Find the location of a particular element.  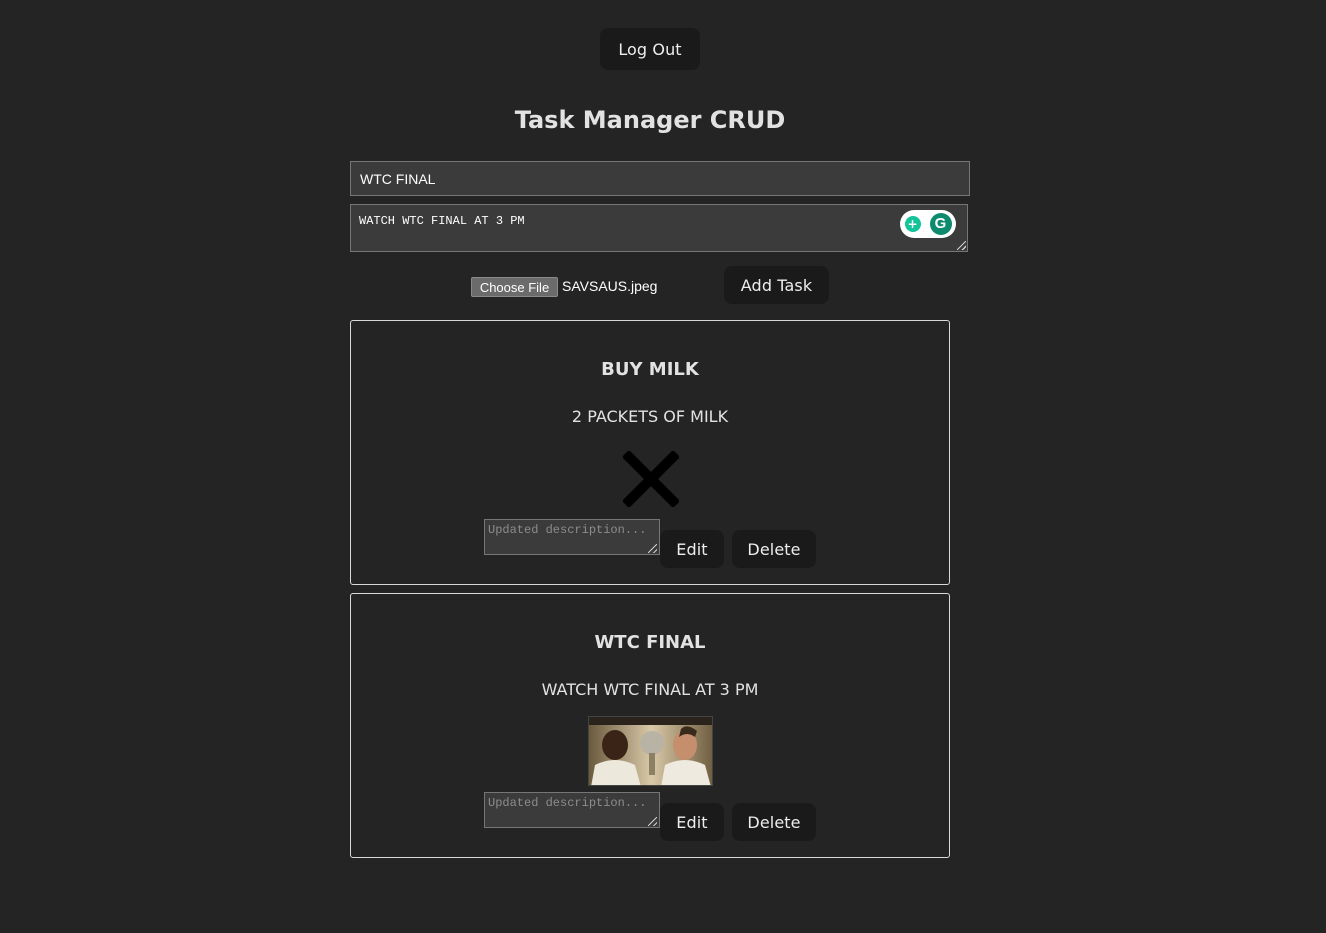

page-title: Task Manager CRUD is located at coordinates (650, 120).